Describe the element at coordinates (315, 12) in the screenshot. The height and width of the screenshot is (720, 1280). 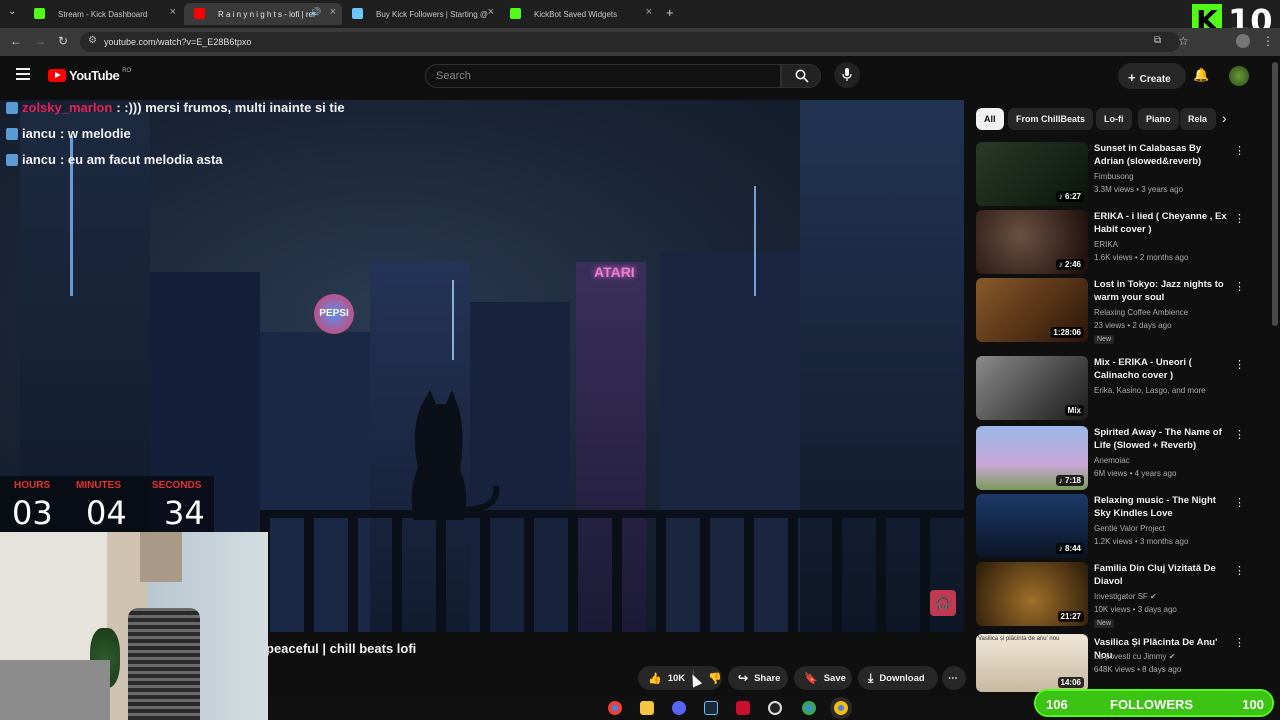
I see `speaker-icon: 🔊` at that location.